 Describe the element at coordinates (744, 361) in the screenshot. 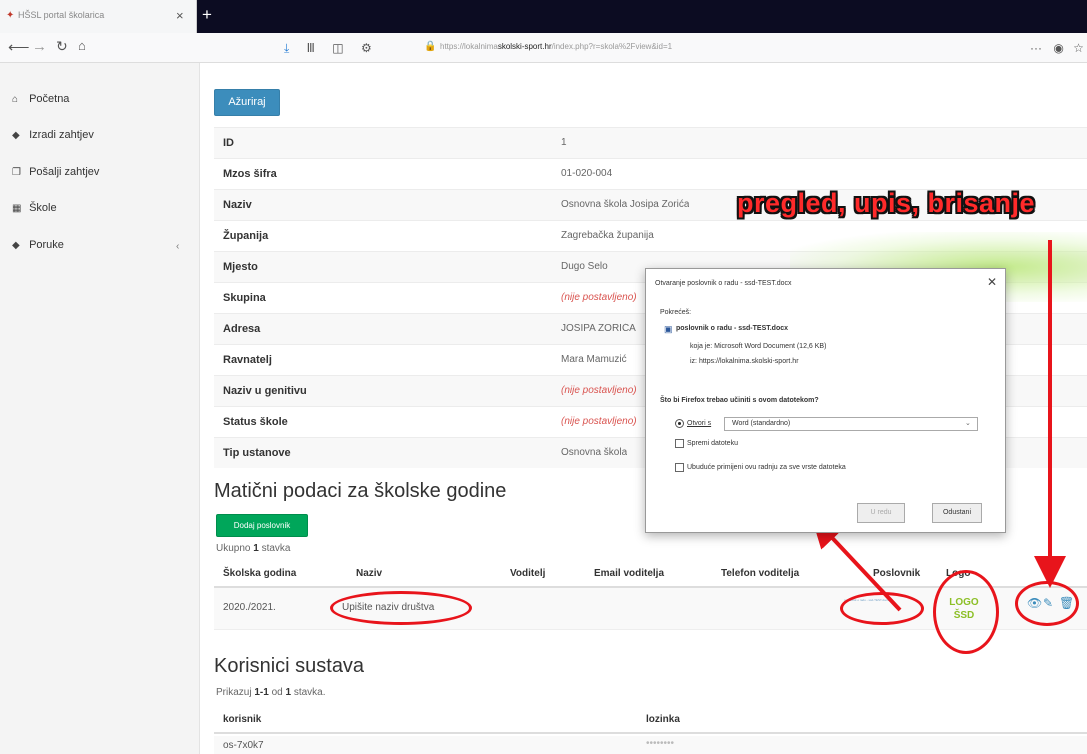

I see `file-source: iz: https://lokalnima.skolski-sport.hr` at that location.